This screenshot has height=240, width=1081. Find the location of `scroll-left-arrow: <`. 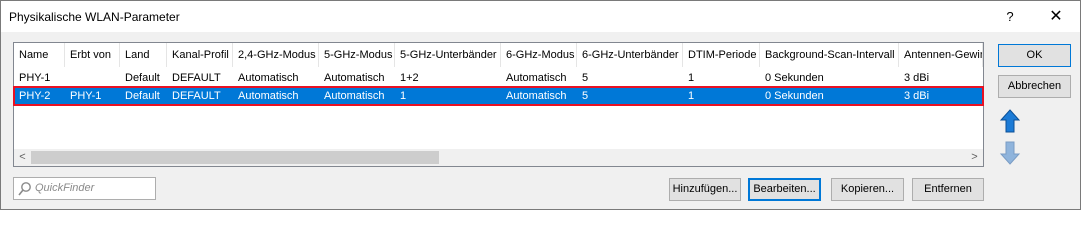

scroll-left-arrow: < is located at coordinates (22, 157).